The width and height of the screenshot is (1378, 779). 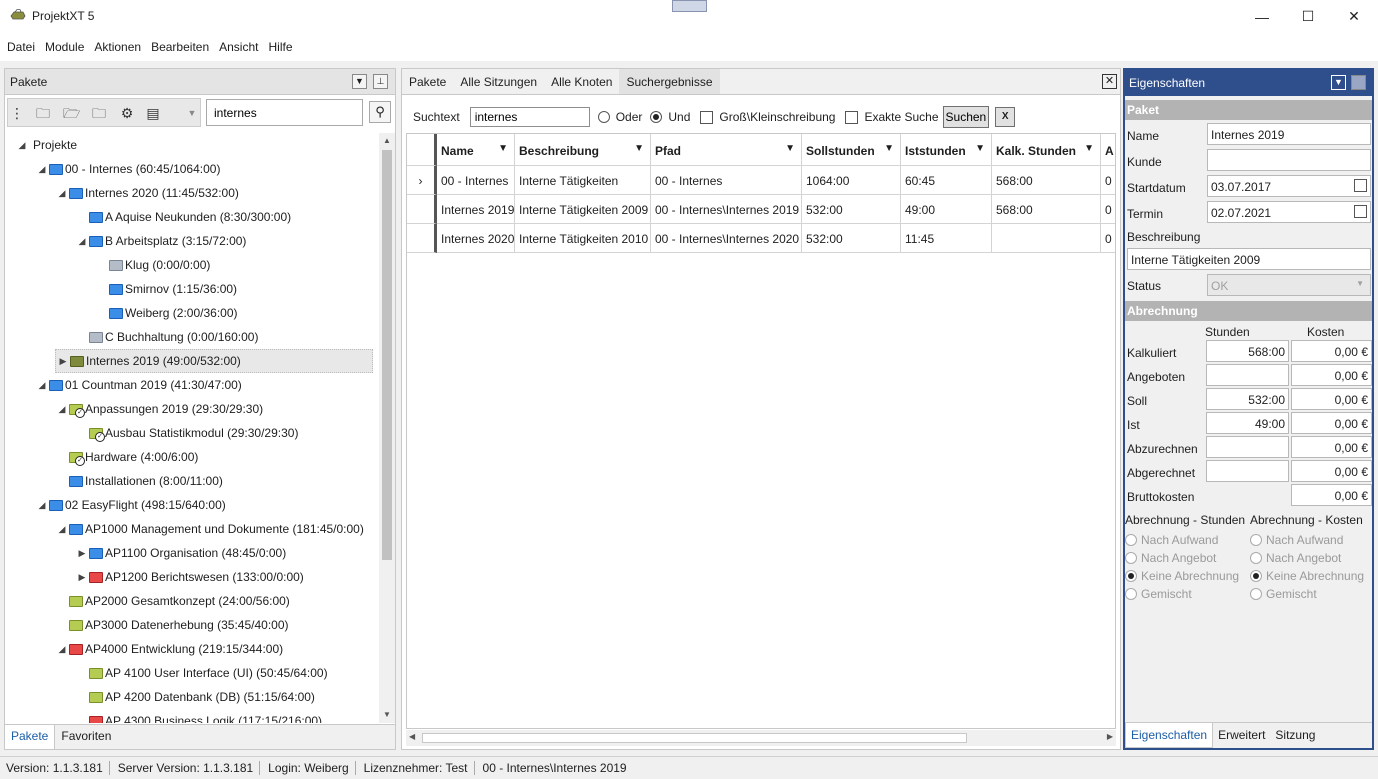 What do you see at coordinates (166, 289) in the screenshot?
I see `tree-item: Smirnov (1:15/36:00)` at bounding box center [166, 289].